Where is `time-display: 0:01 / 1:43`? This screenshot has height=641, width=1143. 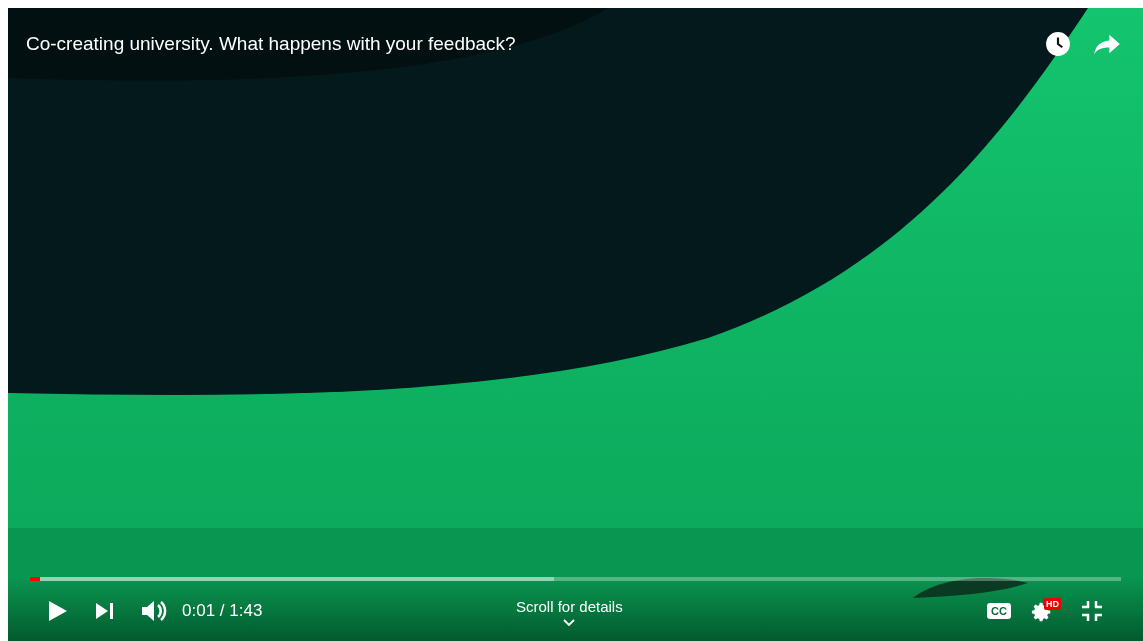 time-display: 0:01 / 1:43 is located at coordinates (222, 611).